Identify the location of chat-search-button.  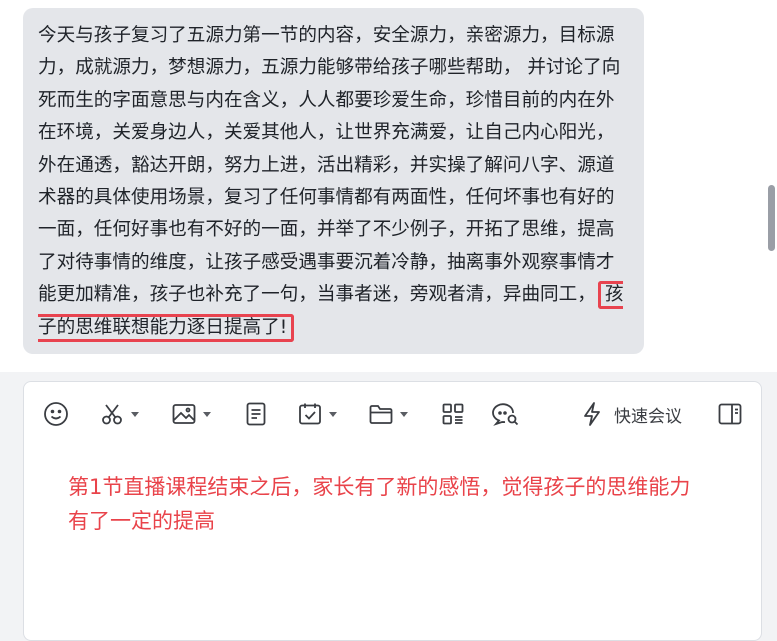
(506, 414).